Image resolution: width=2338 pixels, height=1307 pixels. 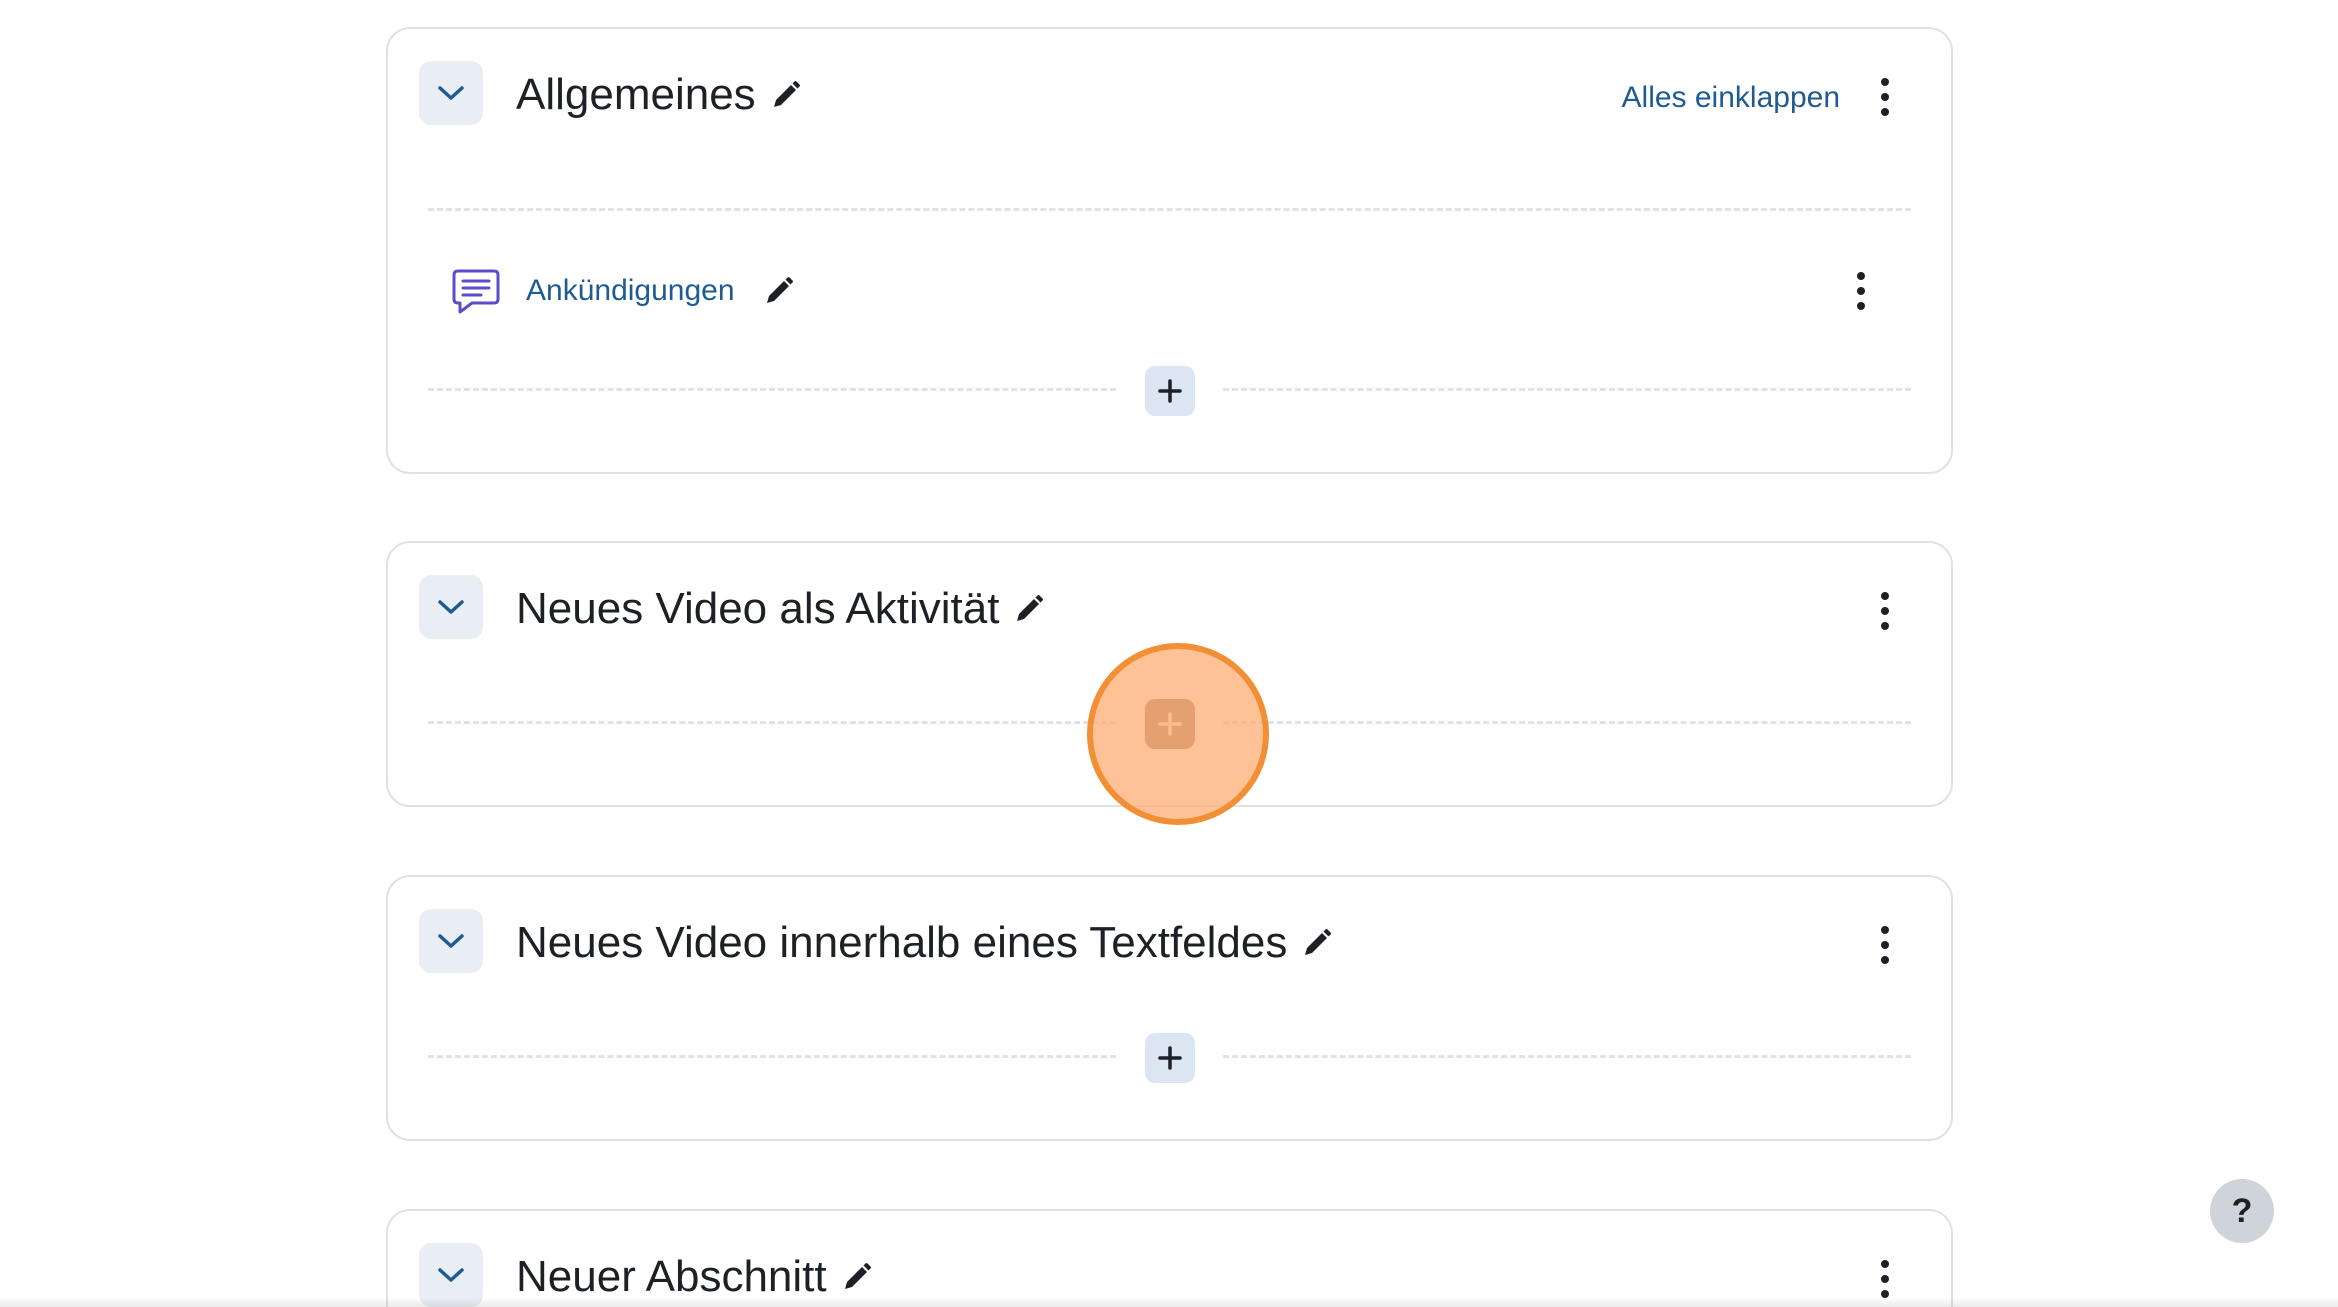 What do you see at coordinates (758, 608) in the screenshot?
I see `section-title-text: Neues Video als Aktivität` at bounding box center [758, 608].